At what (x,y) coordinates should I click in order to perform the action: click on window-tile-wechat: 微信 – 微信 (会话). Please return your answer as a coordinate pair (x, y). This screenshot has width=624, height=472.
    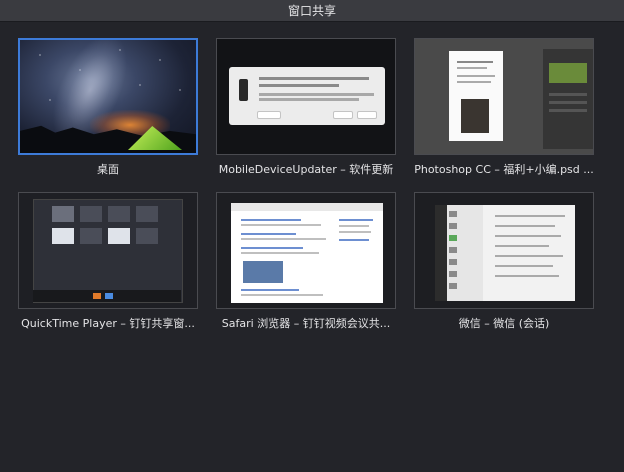
    Looking at the image, I should click on (504, 261).